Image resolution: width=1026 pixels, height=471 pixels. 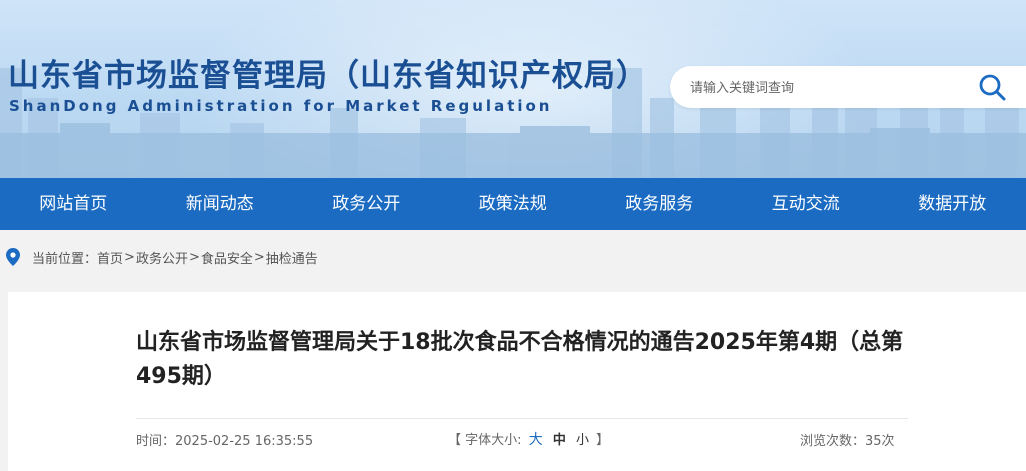 I want to click on site-title: 山东省市场监督管理局（山东省知识产权局）, so click(x=328, y=76).